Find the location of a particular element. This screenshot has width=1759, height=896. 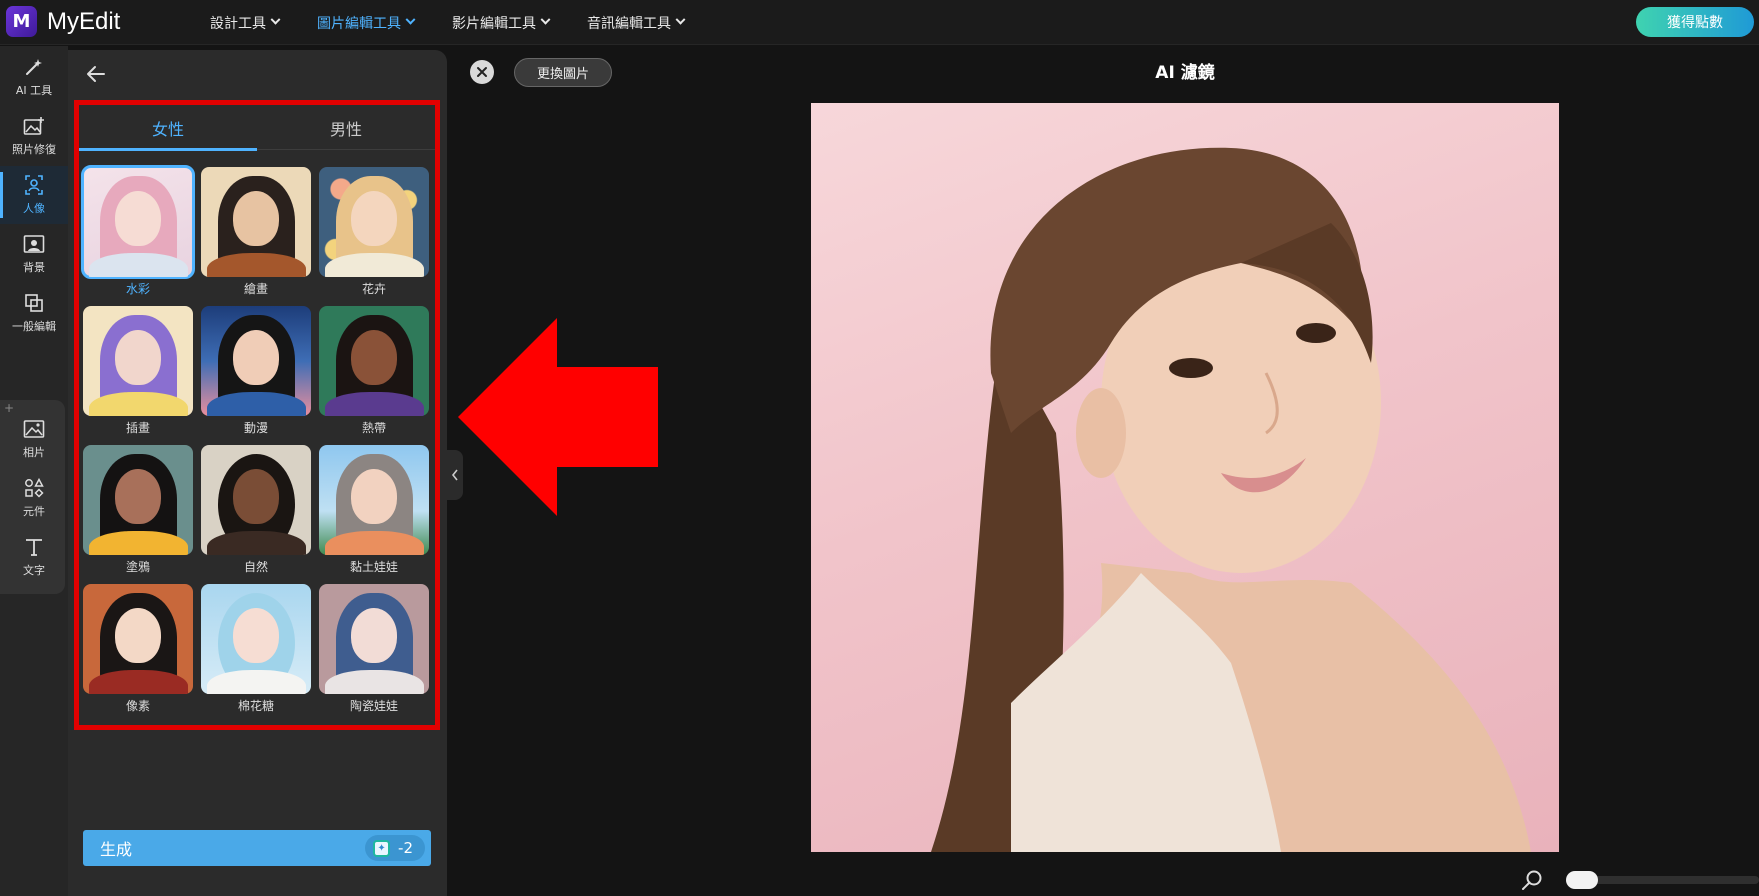

style-card-graffiti: 塗鴉 is located at coordinates (138, 510).